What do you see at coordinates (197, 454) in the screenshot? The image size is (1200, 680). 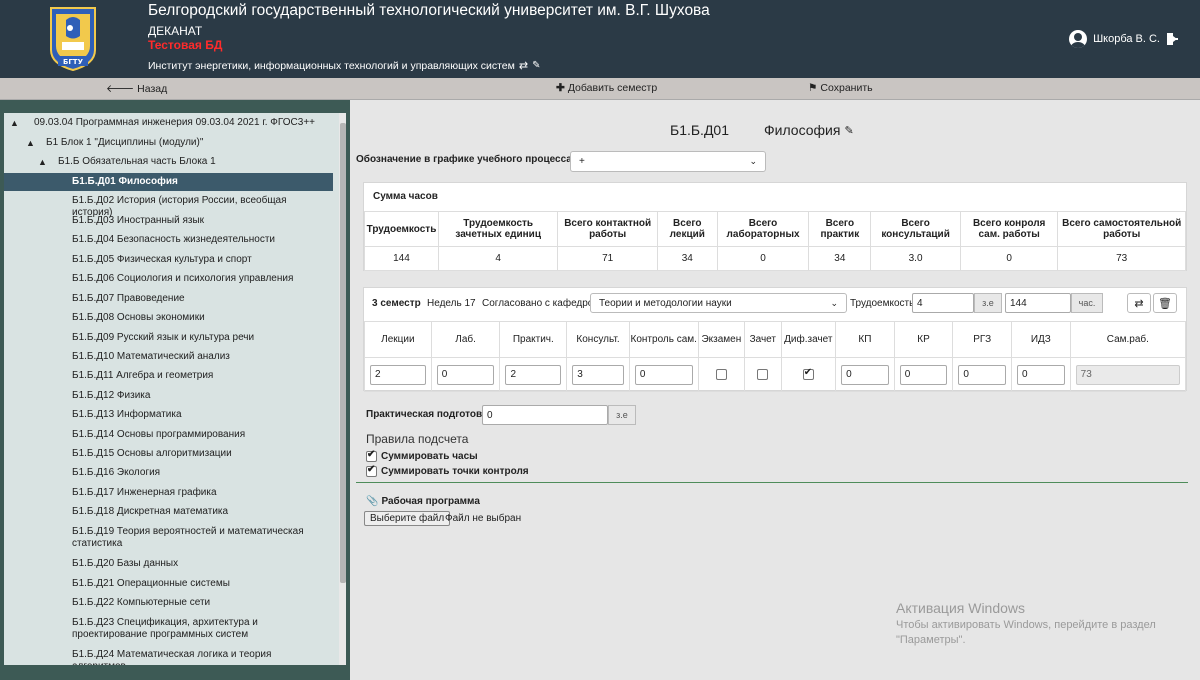 I see `sidebar-item: Б1.Б.Д15 Основы алгоритмизации` at bounding box center [197, 454].